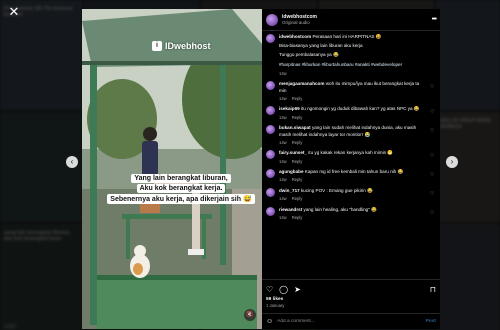 The image size is (500, 330). I want to click on like-icon: ♡, so click(269, 289).